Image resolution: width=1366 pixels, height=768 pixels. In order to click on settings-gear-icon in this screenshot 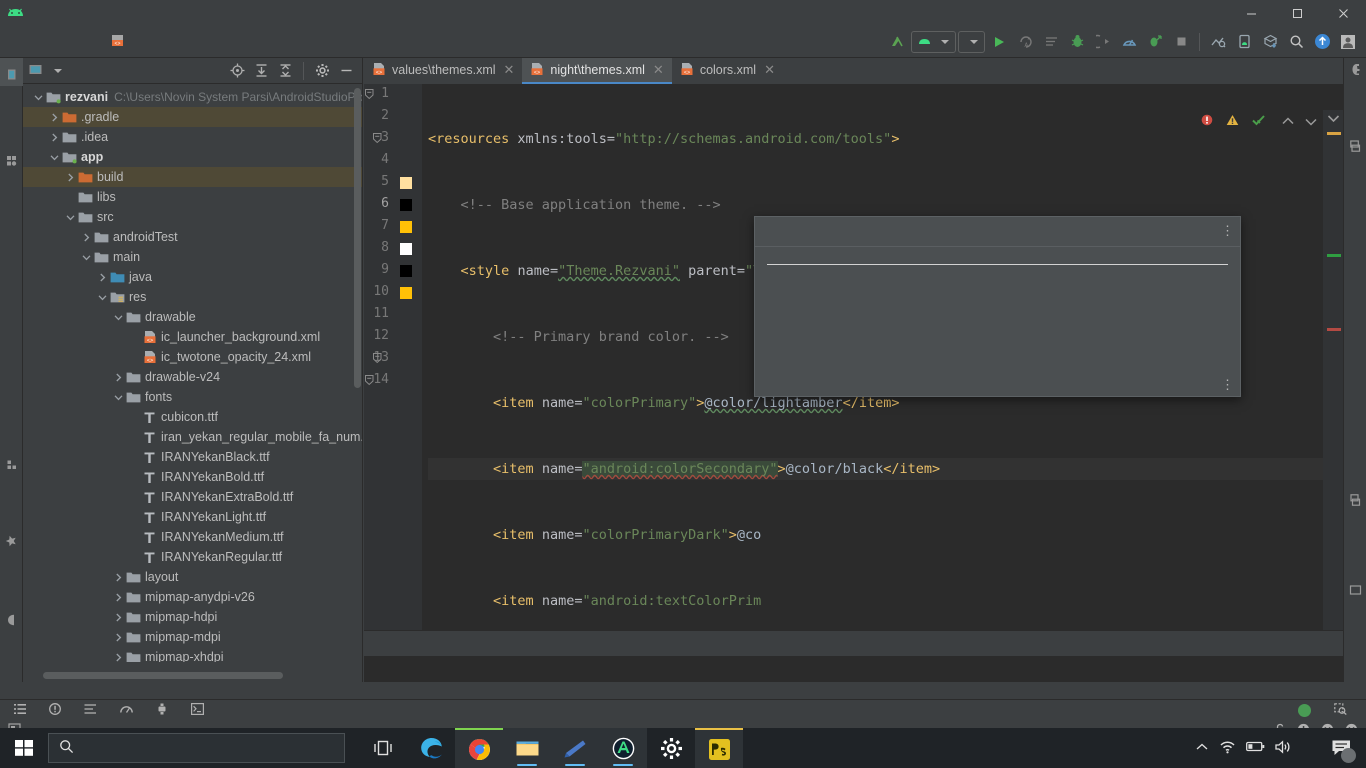, I will do `click(322, 71)`.